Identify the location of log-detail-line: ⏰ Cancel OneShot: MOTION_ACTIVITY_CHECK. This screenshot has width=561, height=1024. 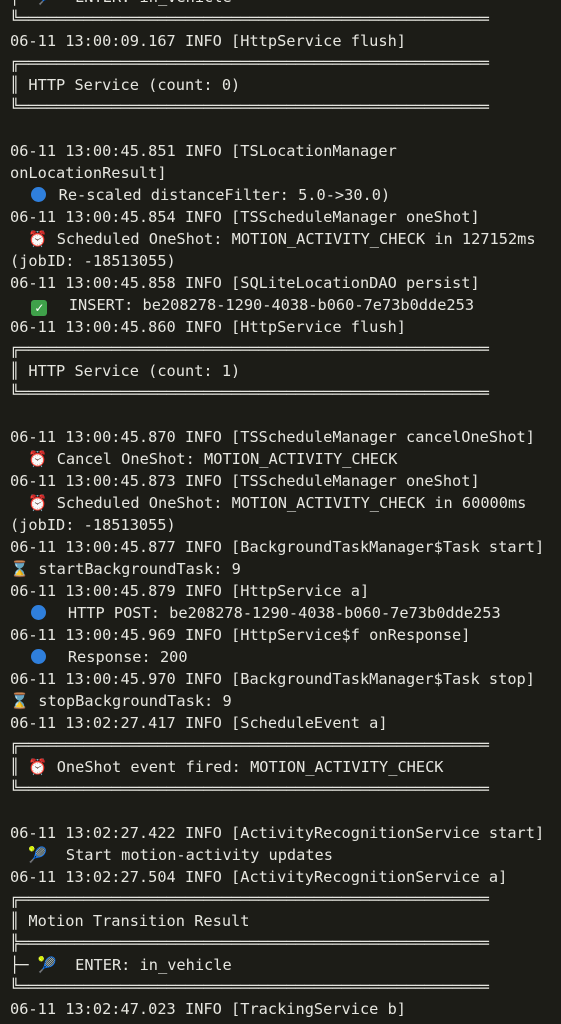
(280, 459).